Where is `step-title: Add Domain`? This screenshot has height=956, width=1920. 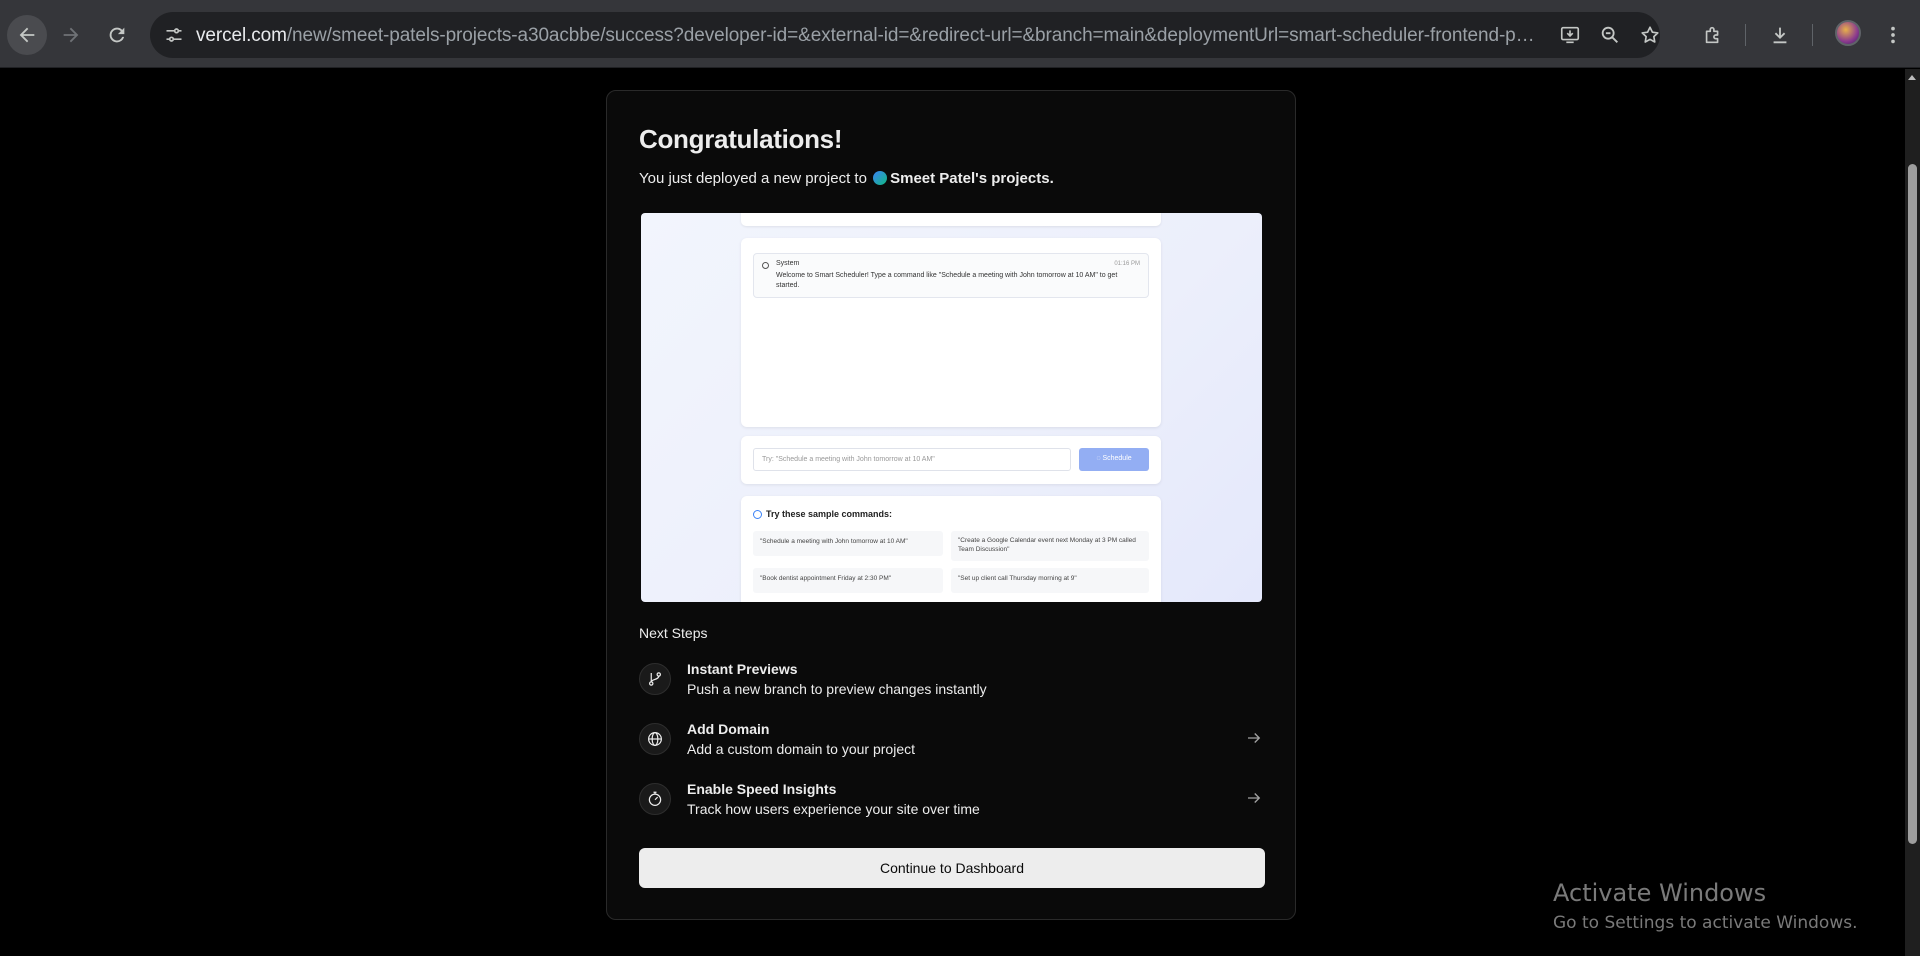 step-title: Add Domain is located at coordinates (728, 729).